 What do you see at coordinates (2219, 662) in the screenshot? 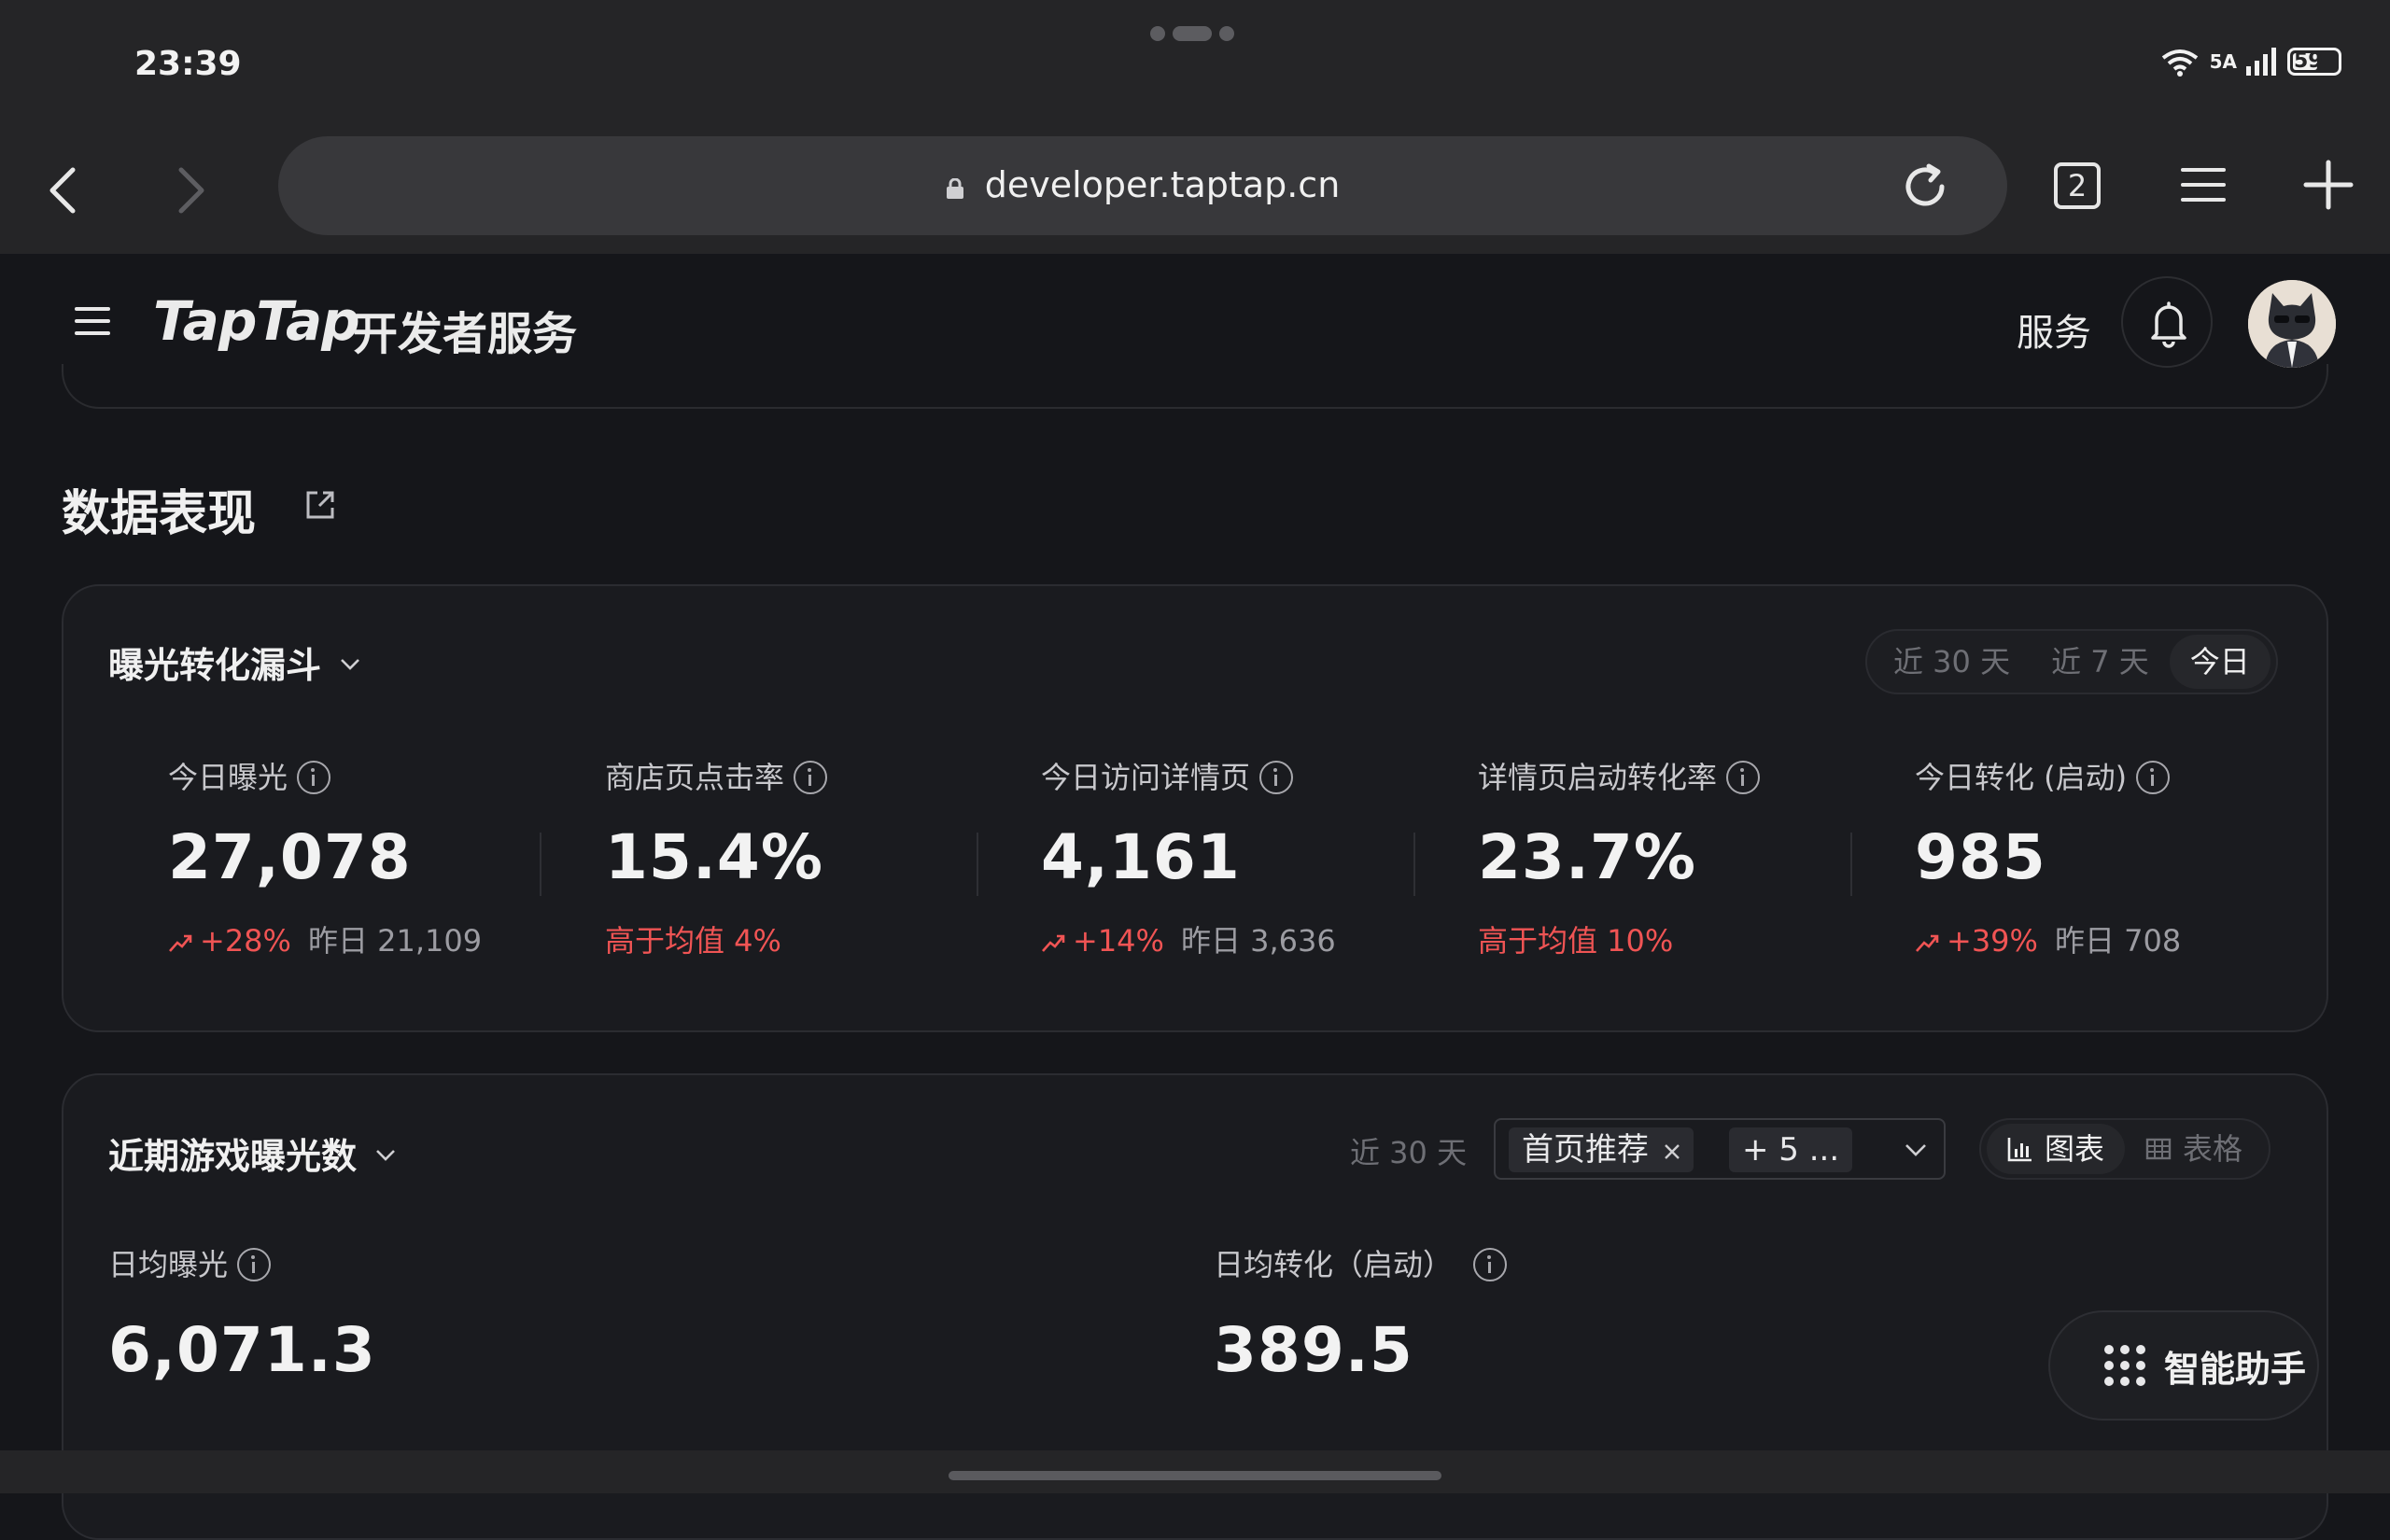
I see `range-today: 今日` at bounding box center [2219, 662].